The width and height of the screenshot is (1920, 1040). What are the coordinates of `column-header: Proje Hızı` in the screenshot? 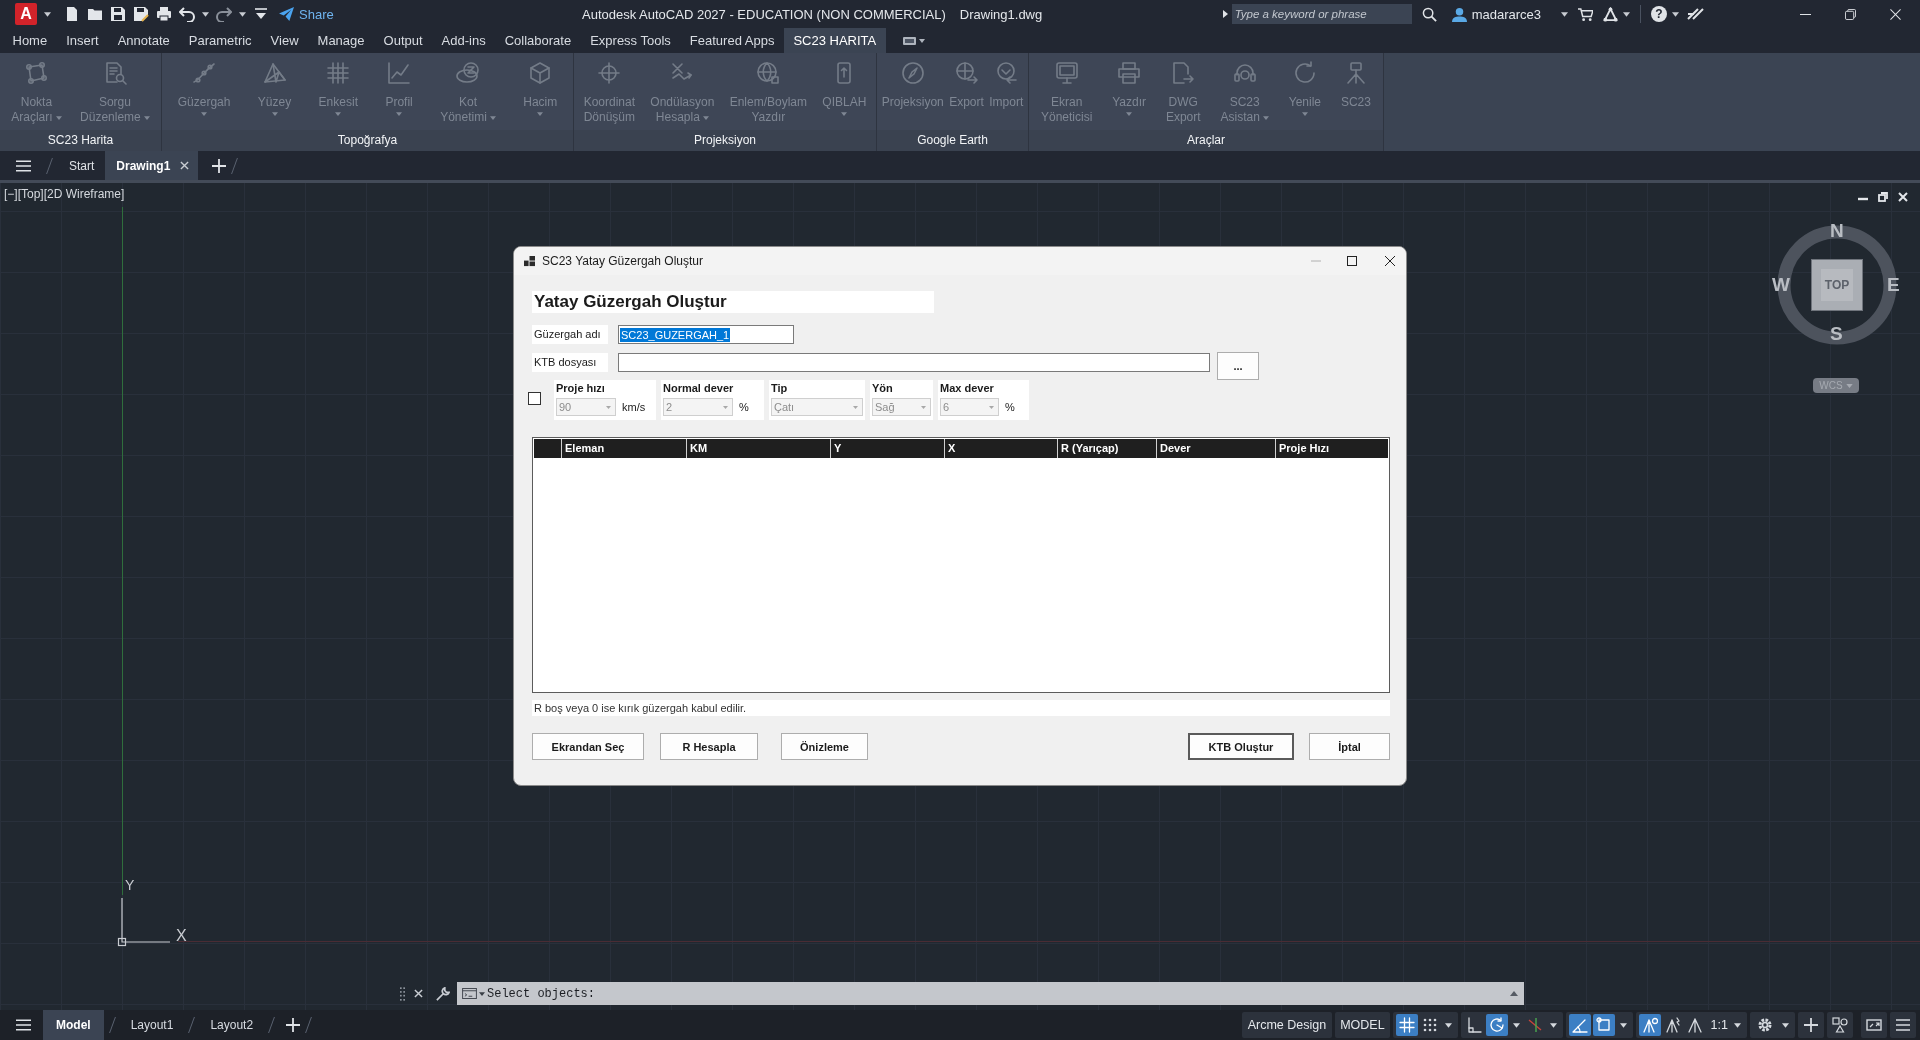 It's located at (1331, 448).